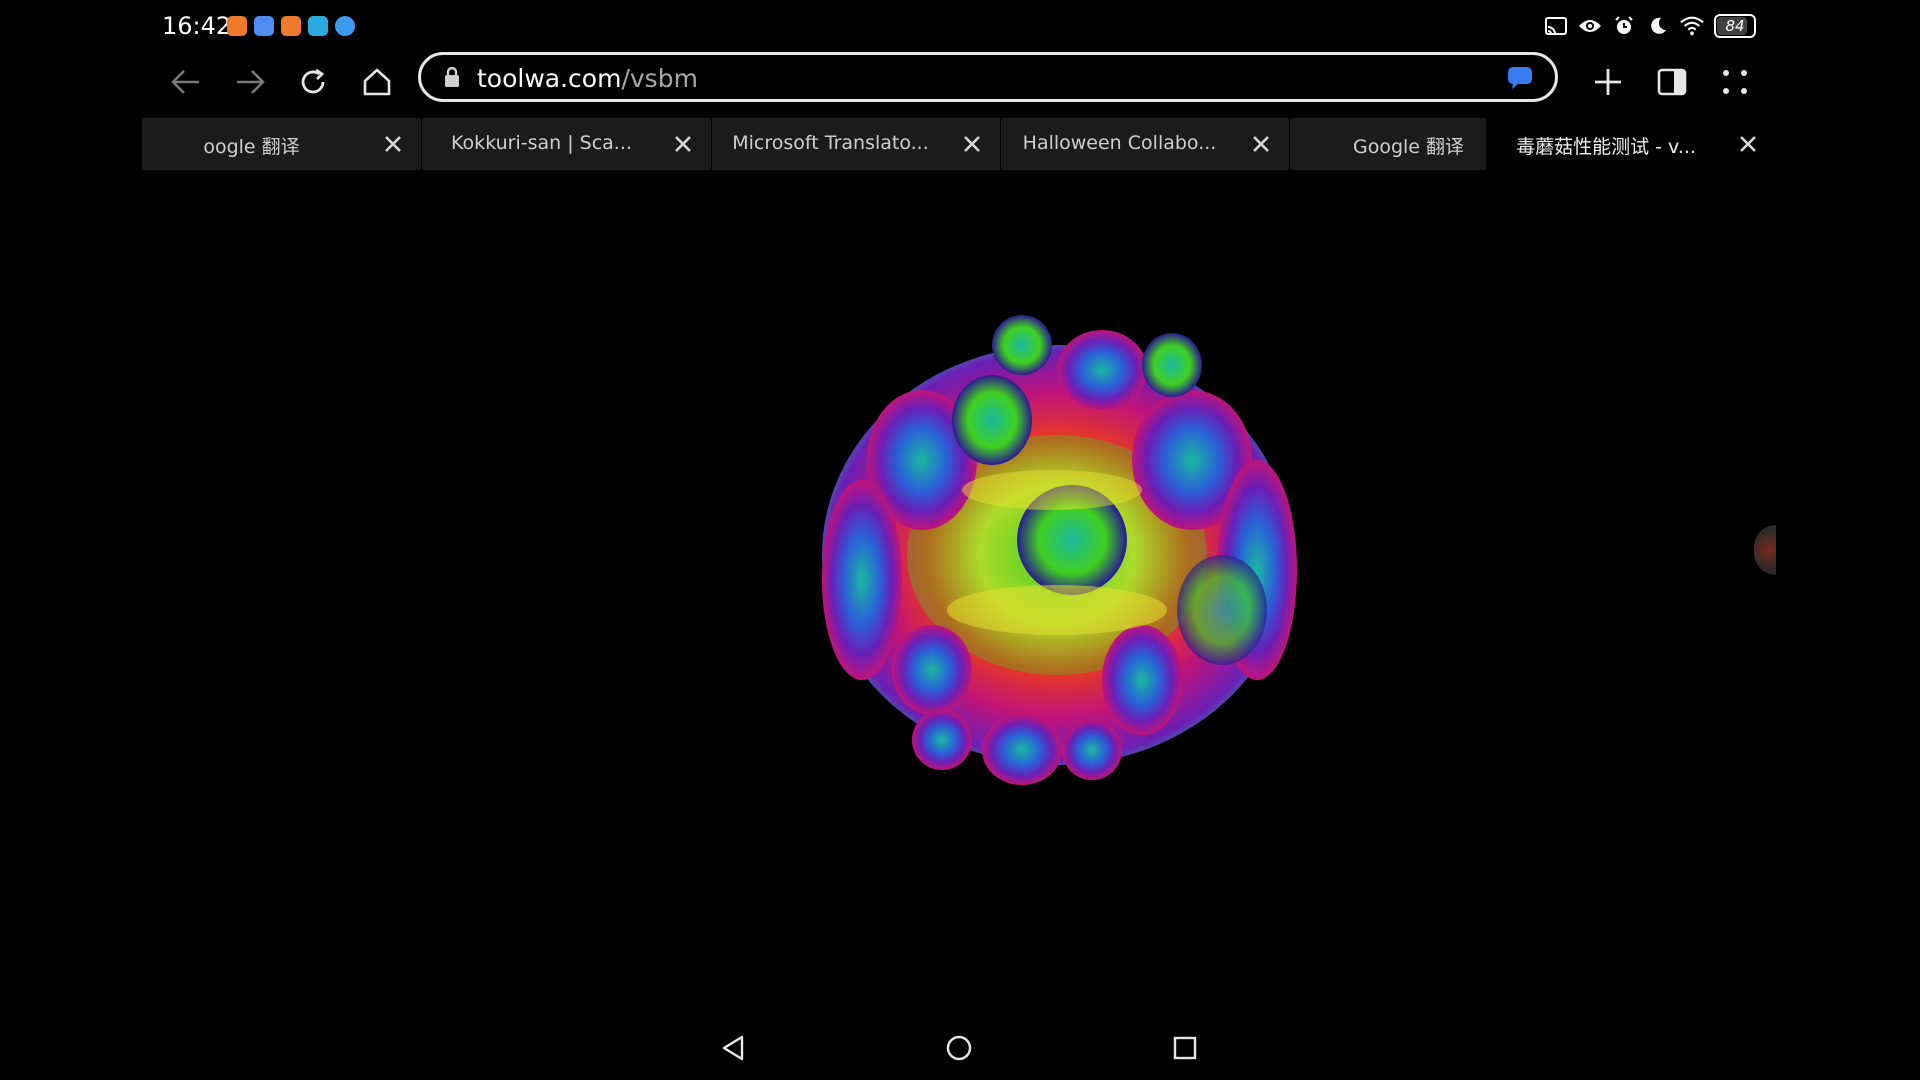 The image size is (1920, 1080). I want to click on moon-icon, so click(1658, 26).